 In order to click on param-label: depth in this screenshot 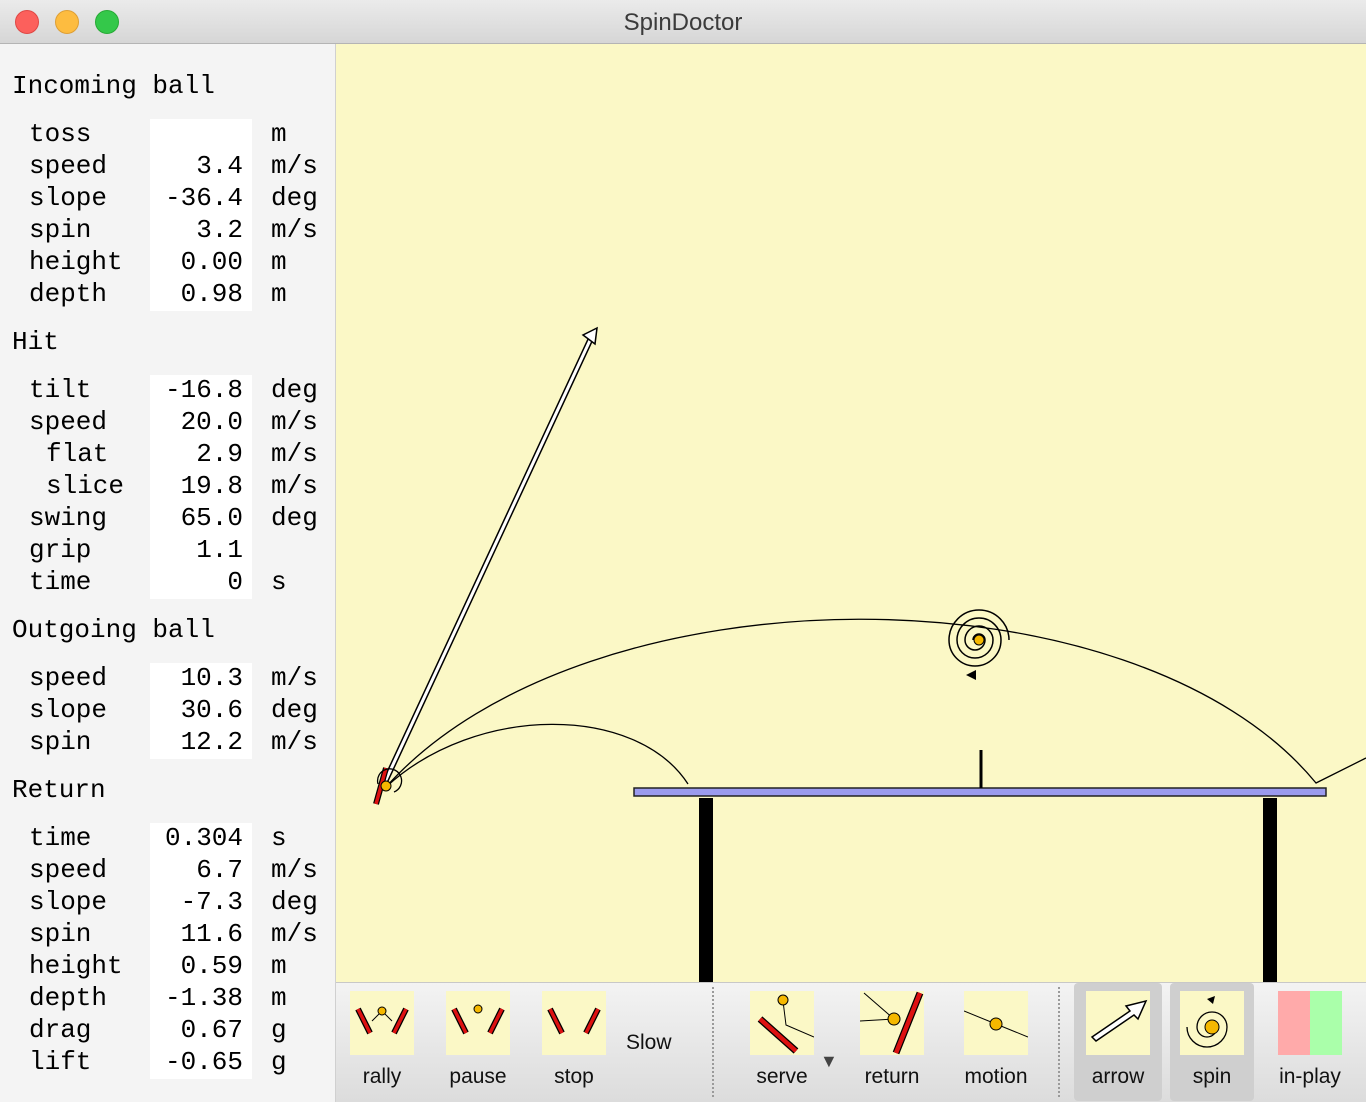, I will do `click(68, 294)`.